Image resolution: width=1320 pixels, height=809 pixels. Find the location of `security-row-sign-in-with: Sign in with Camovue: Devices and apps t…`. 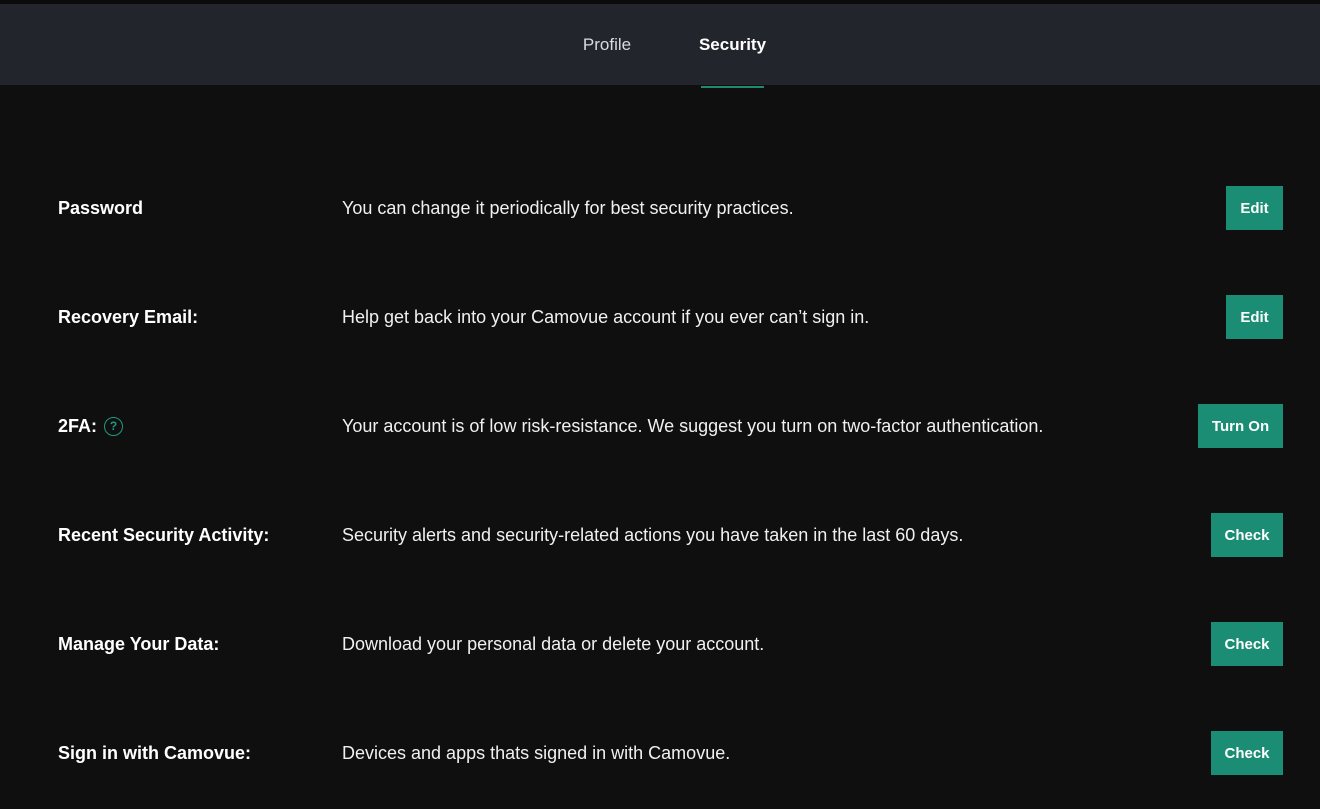

security-row-sign-in-with: Sign in with Camovue: Devices and apps t… is located at coordinates (660, 753).